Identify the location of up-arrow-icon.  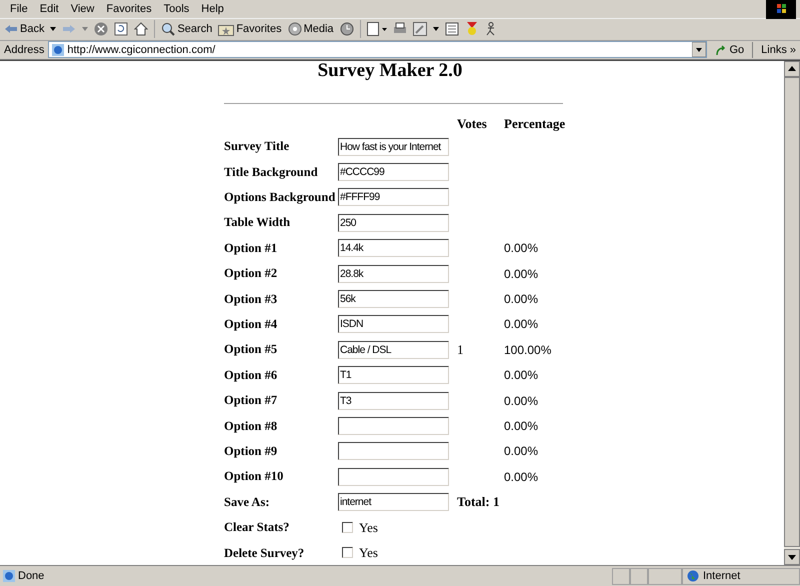
(792, 69).